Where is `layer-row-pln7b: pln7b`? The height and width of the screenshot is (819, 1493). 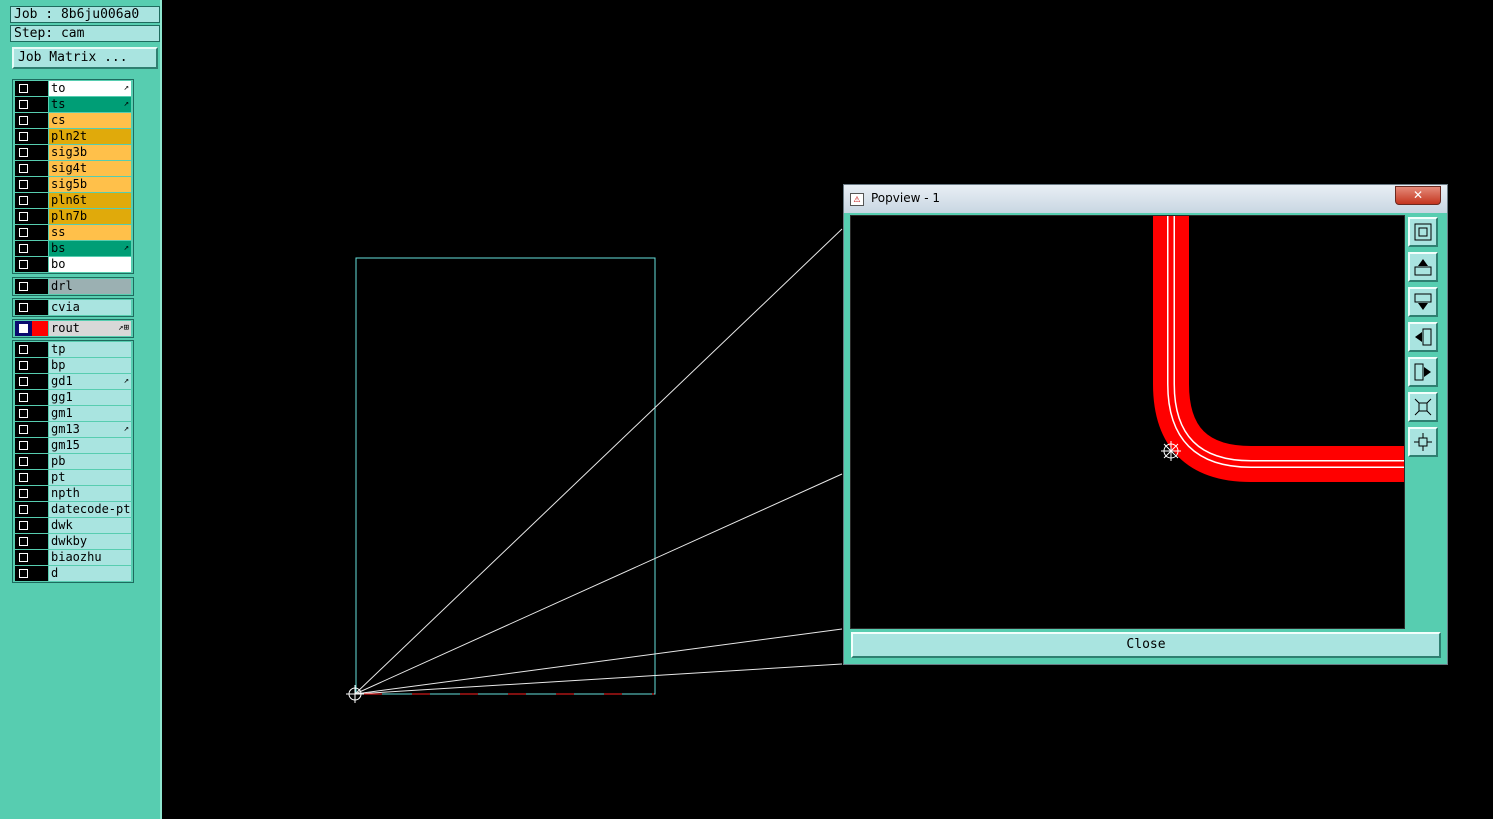
layer-row-pln7b: pln7b is located at coordinates (73, 217).